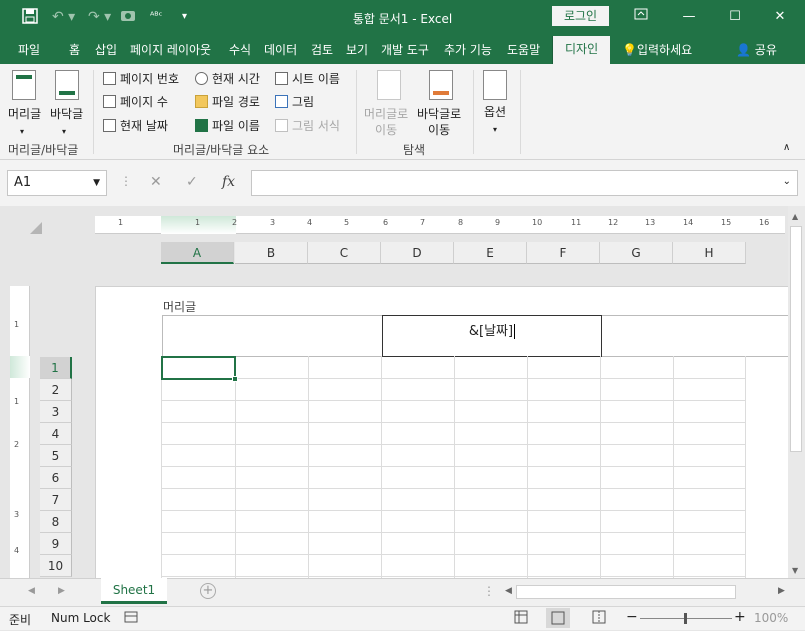 Image resolution: width=805 pixels, height=631 pixels. Describe the element at coordinates (756, 50) in the screenshot. I see `share-button: 👤 공유` at that location.